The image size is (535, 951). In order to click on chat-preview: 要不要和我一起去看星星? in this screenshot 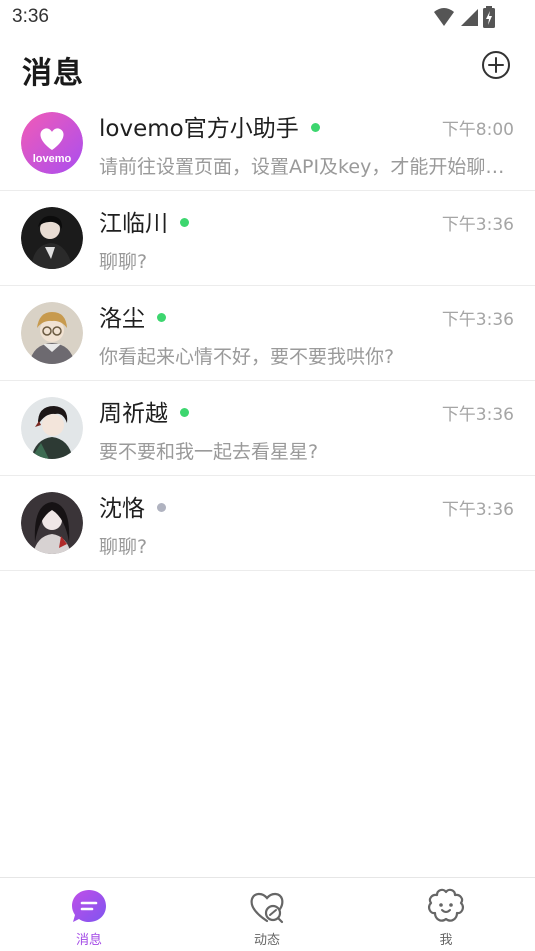, I will do `click(209, 452)`.